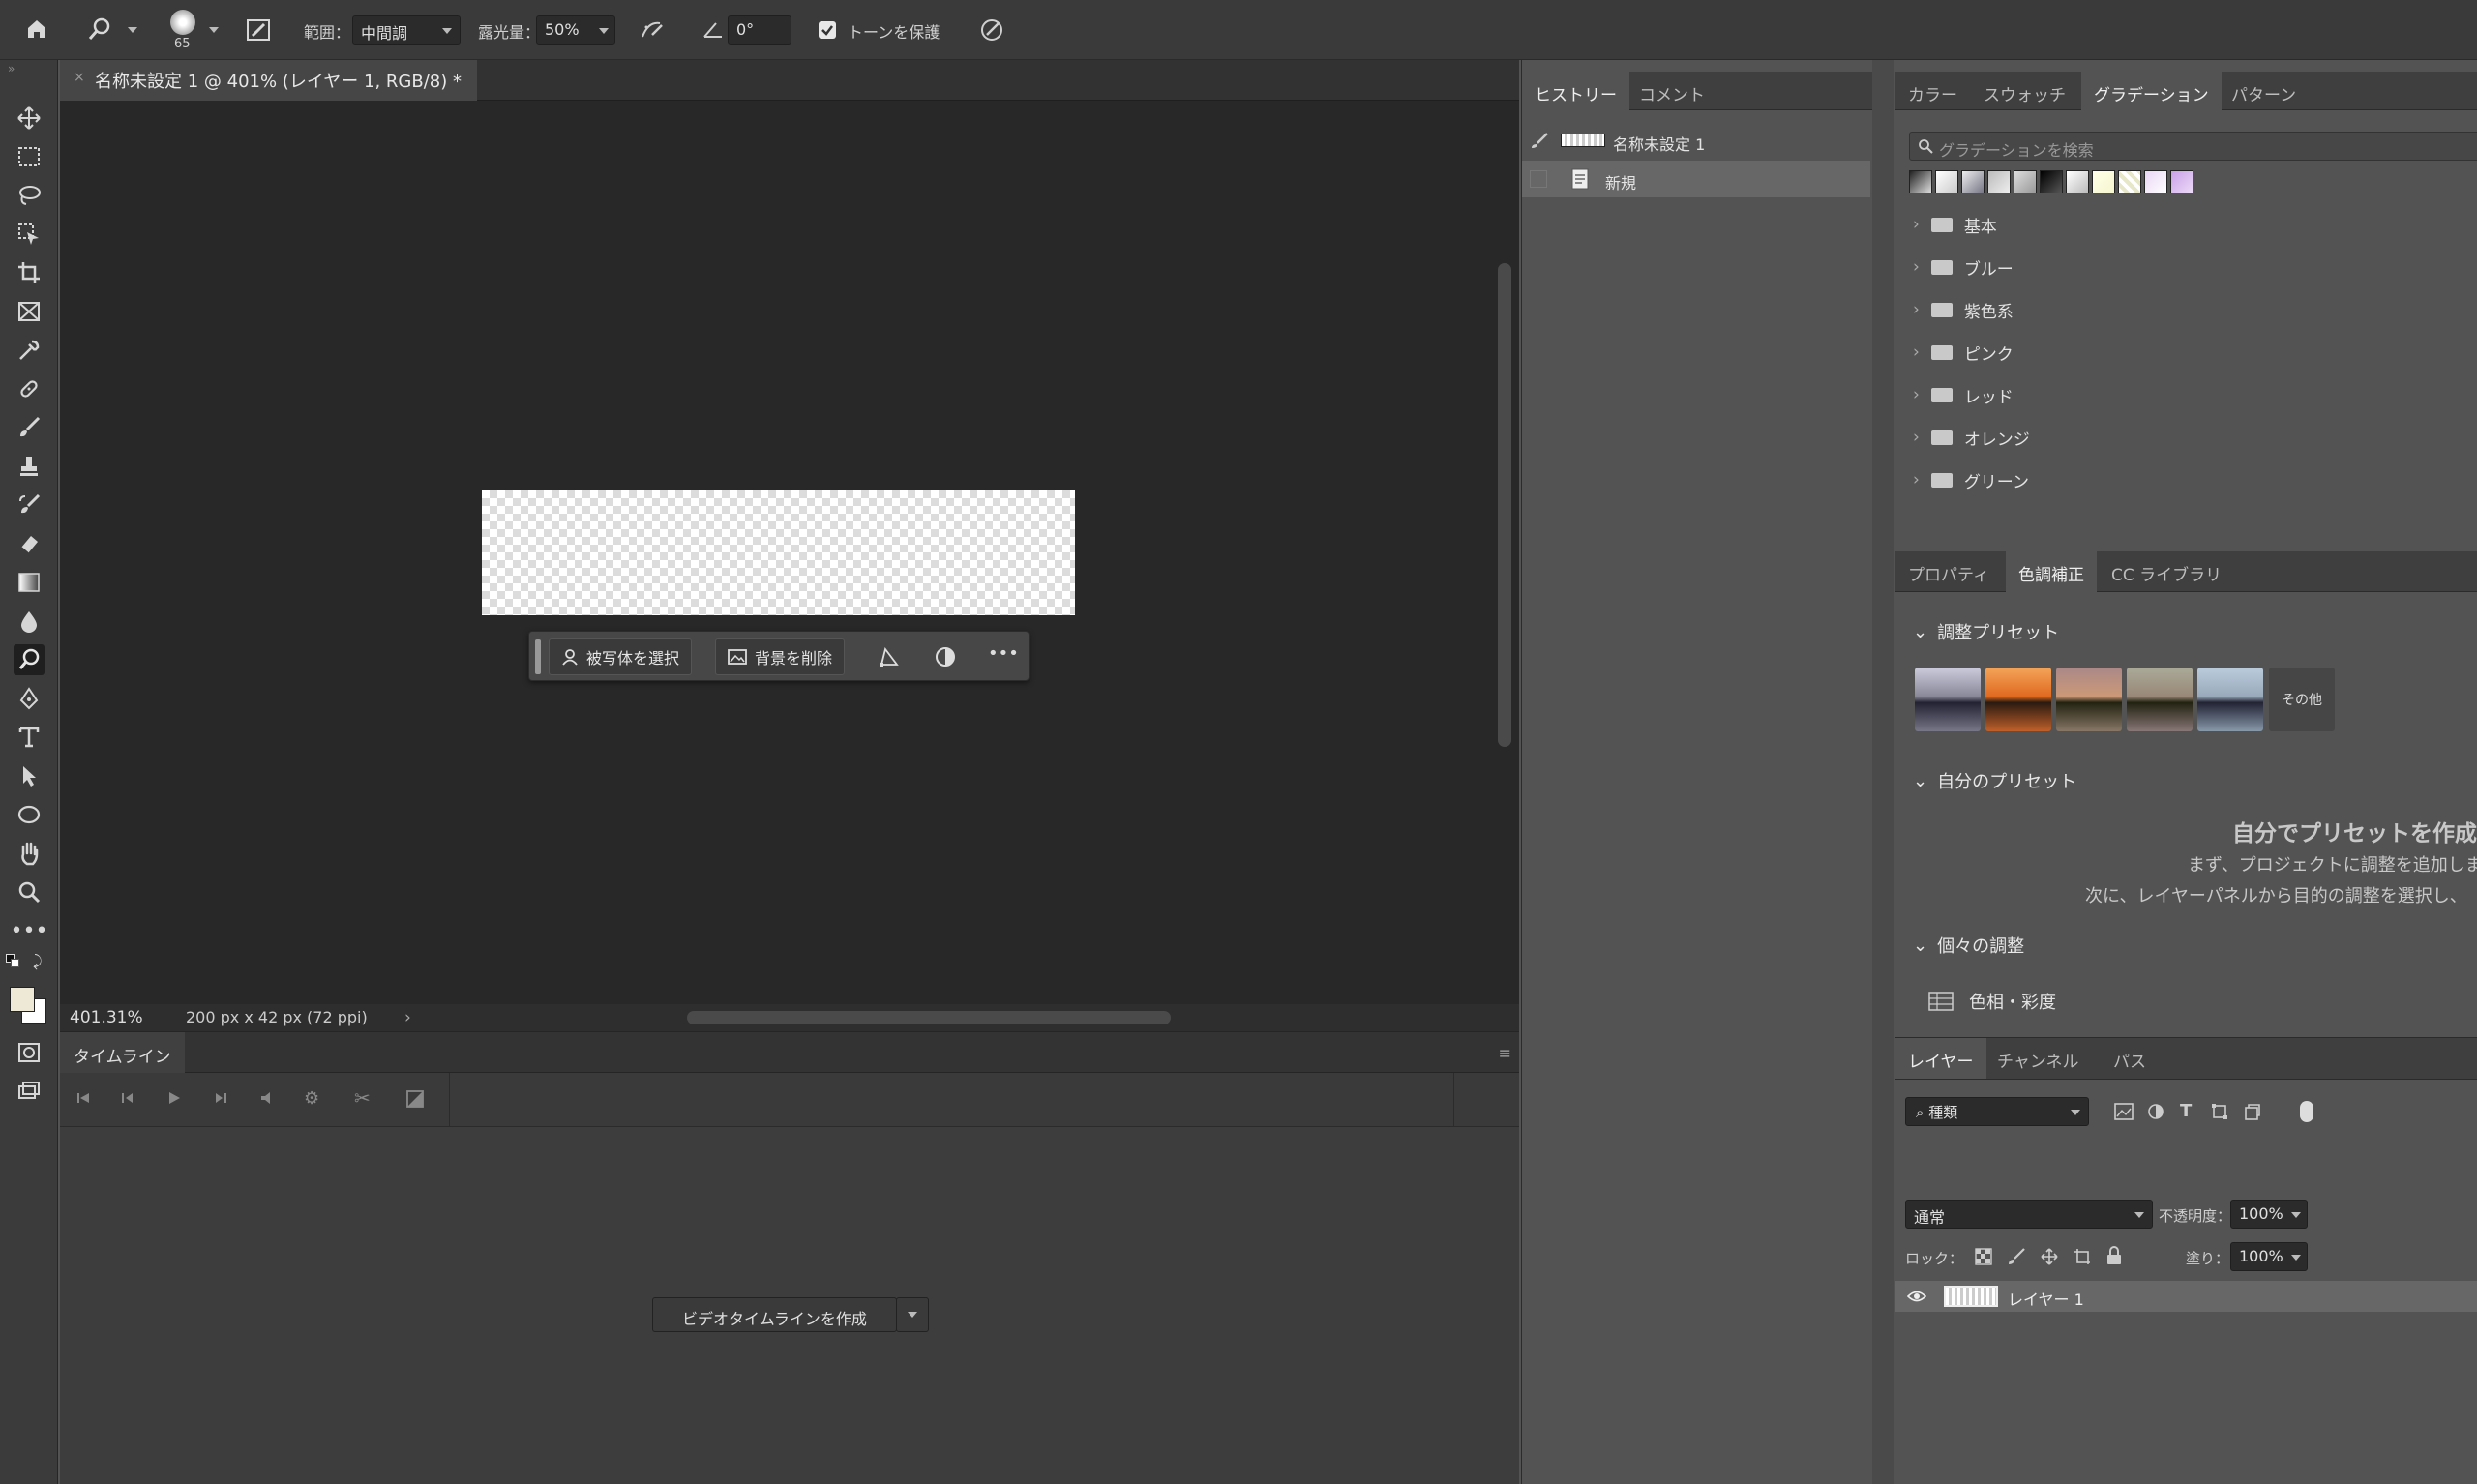 The width and height of the screenshot is (2477, 1484). Describe the element at coordinates (621, 656) in the screenshot. I see `select-subject-button: 被写体を選択` at that location.